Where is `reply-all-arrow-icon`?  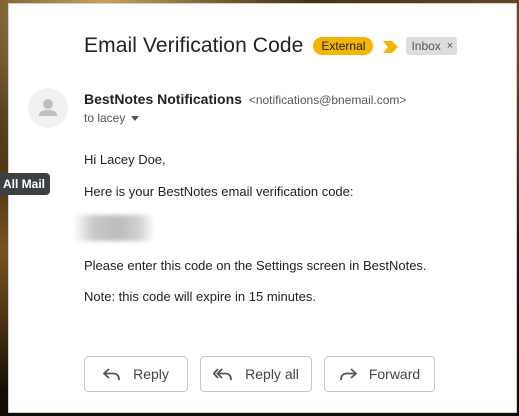
reply-all-arrow-icon is located at coordinates (223, 374).